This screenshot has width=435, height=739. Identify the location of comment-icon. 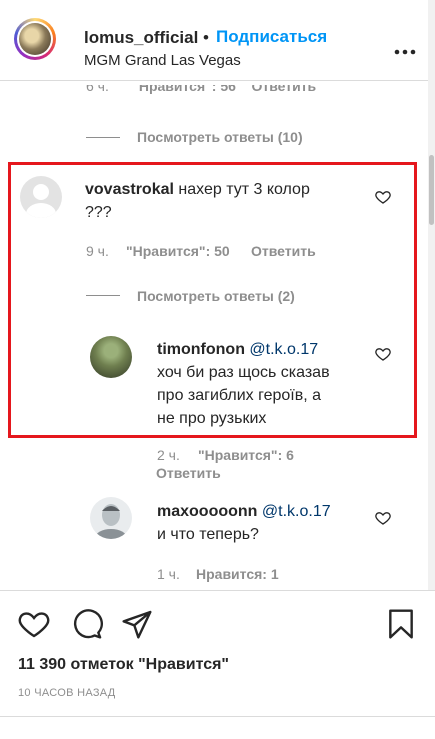
(87, 626).